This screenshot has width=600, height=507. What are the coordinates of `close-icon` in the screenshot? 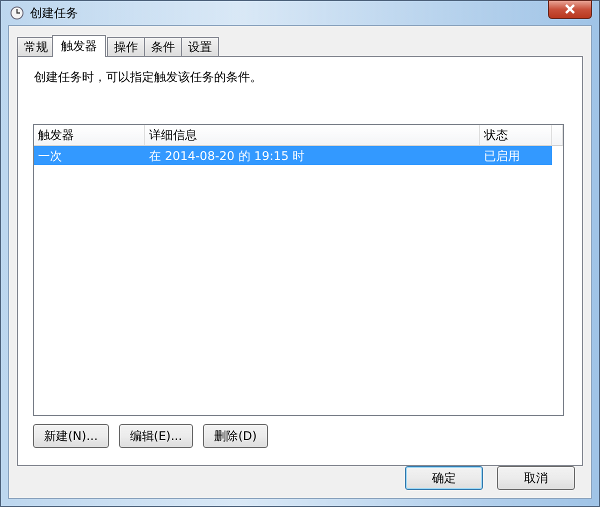 It's located at (570, 9).